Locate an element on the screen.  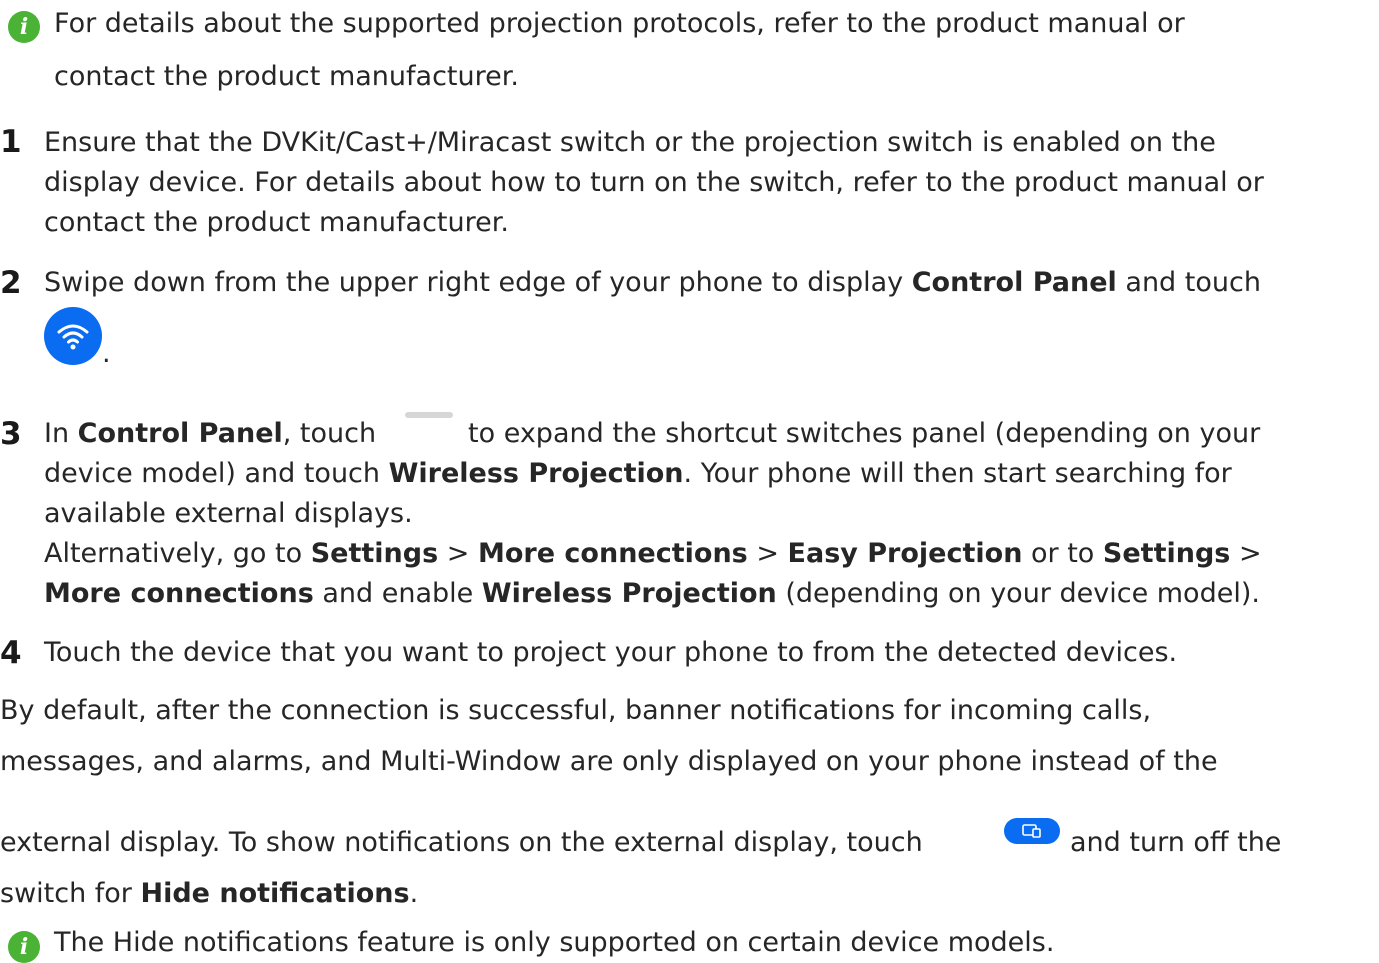
step3-line1-a: In Control Panel, touch is located at coordinates (210, 433).